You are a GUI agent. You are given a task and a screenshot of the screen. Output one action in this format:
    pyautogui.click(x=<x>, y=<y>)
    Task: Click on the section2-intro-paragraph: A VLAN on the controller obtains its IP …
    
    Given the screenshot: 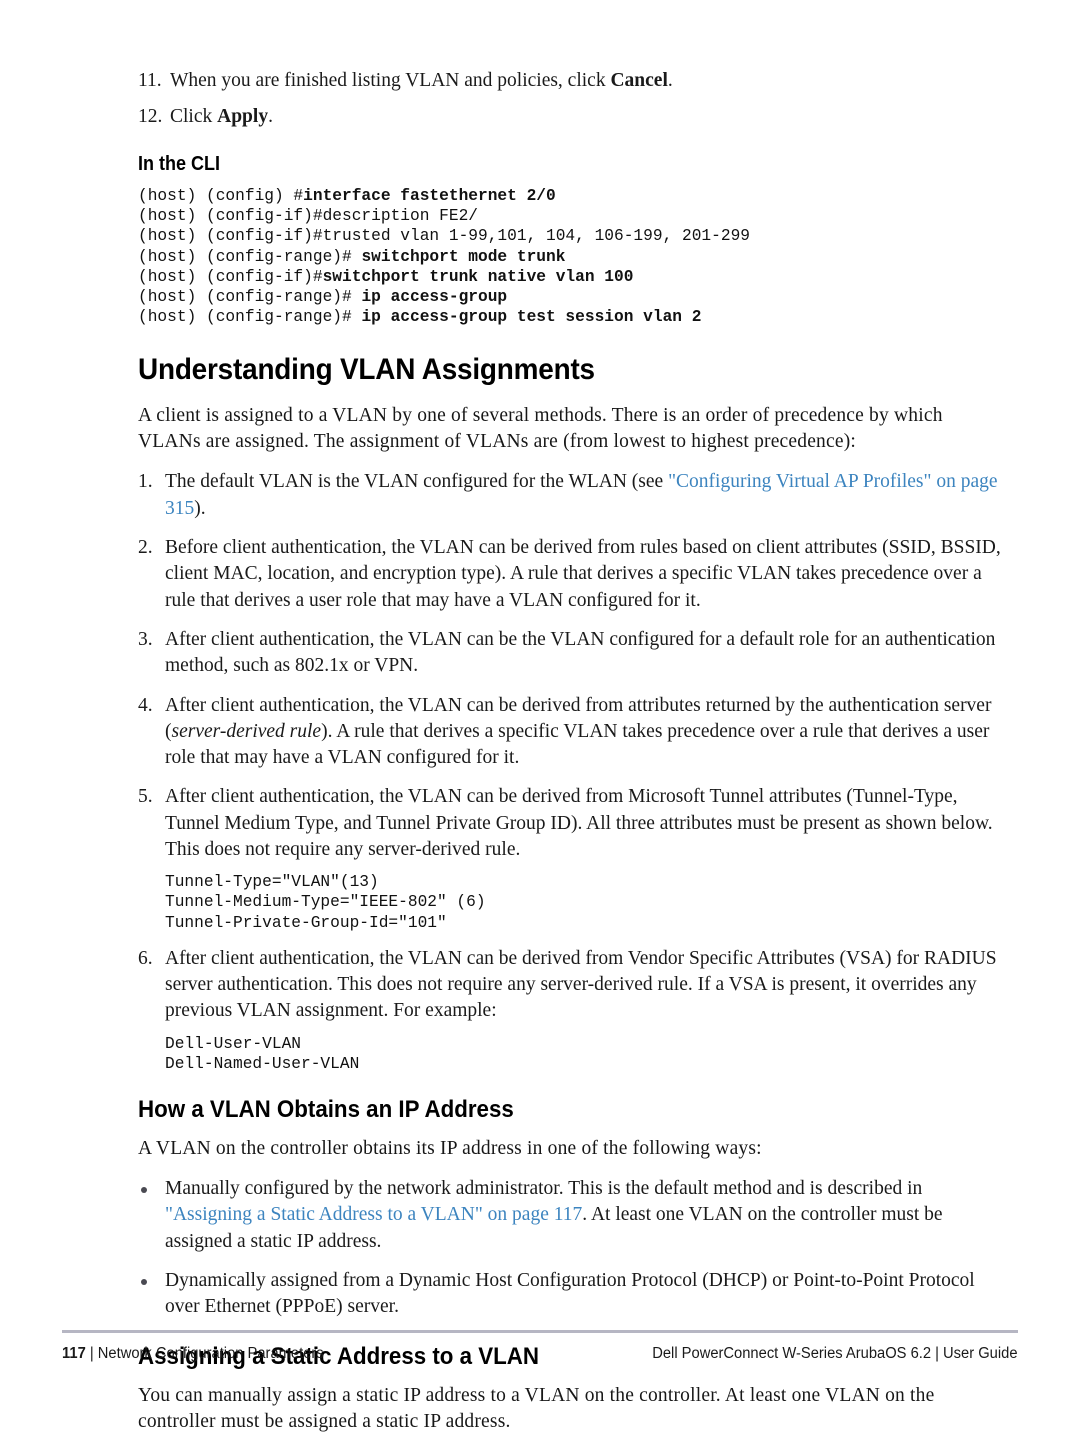 What is the action you would take?
    pyautogui.click(x=450, y=1149)
    